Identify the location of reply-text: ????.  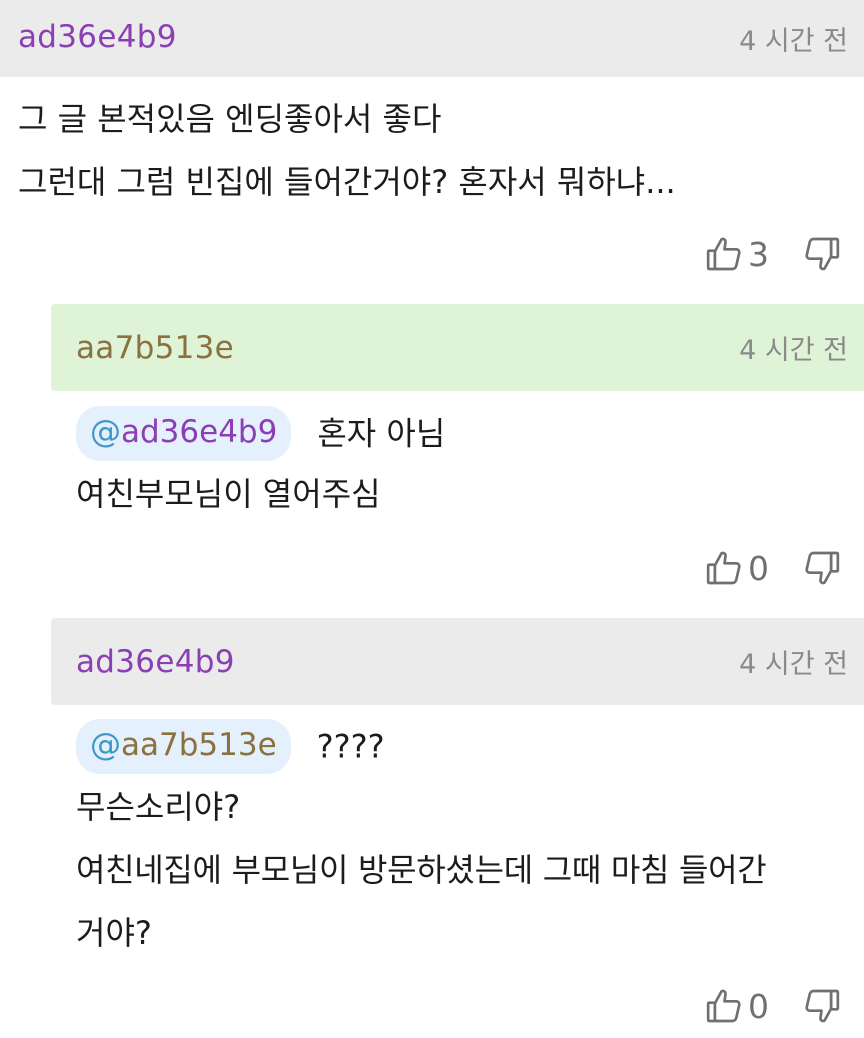
(350, 746).